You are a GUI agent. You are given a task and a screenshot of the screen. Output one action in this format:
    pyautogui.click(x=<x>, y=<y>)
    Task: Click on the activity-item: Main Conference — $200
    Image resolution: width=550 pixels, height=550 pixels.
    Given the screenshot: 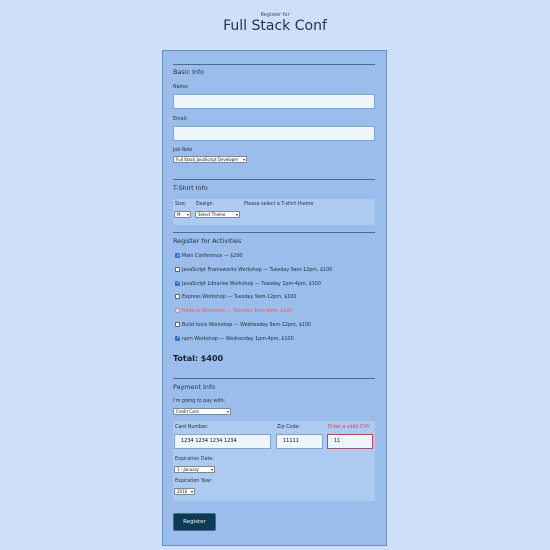 What is the action you would take?
    pyautogui.click(x=208, y=256)
    